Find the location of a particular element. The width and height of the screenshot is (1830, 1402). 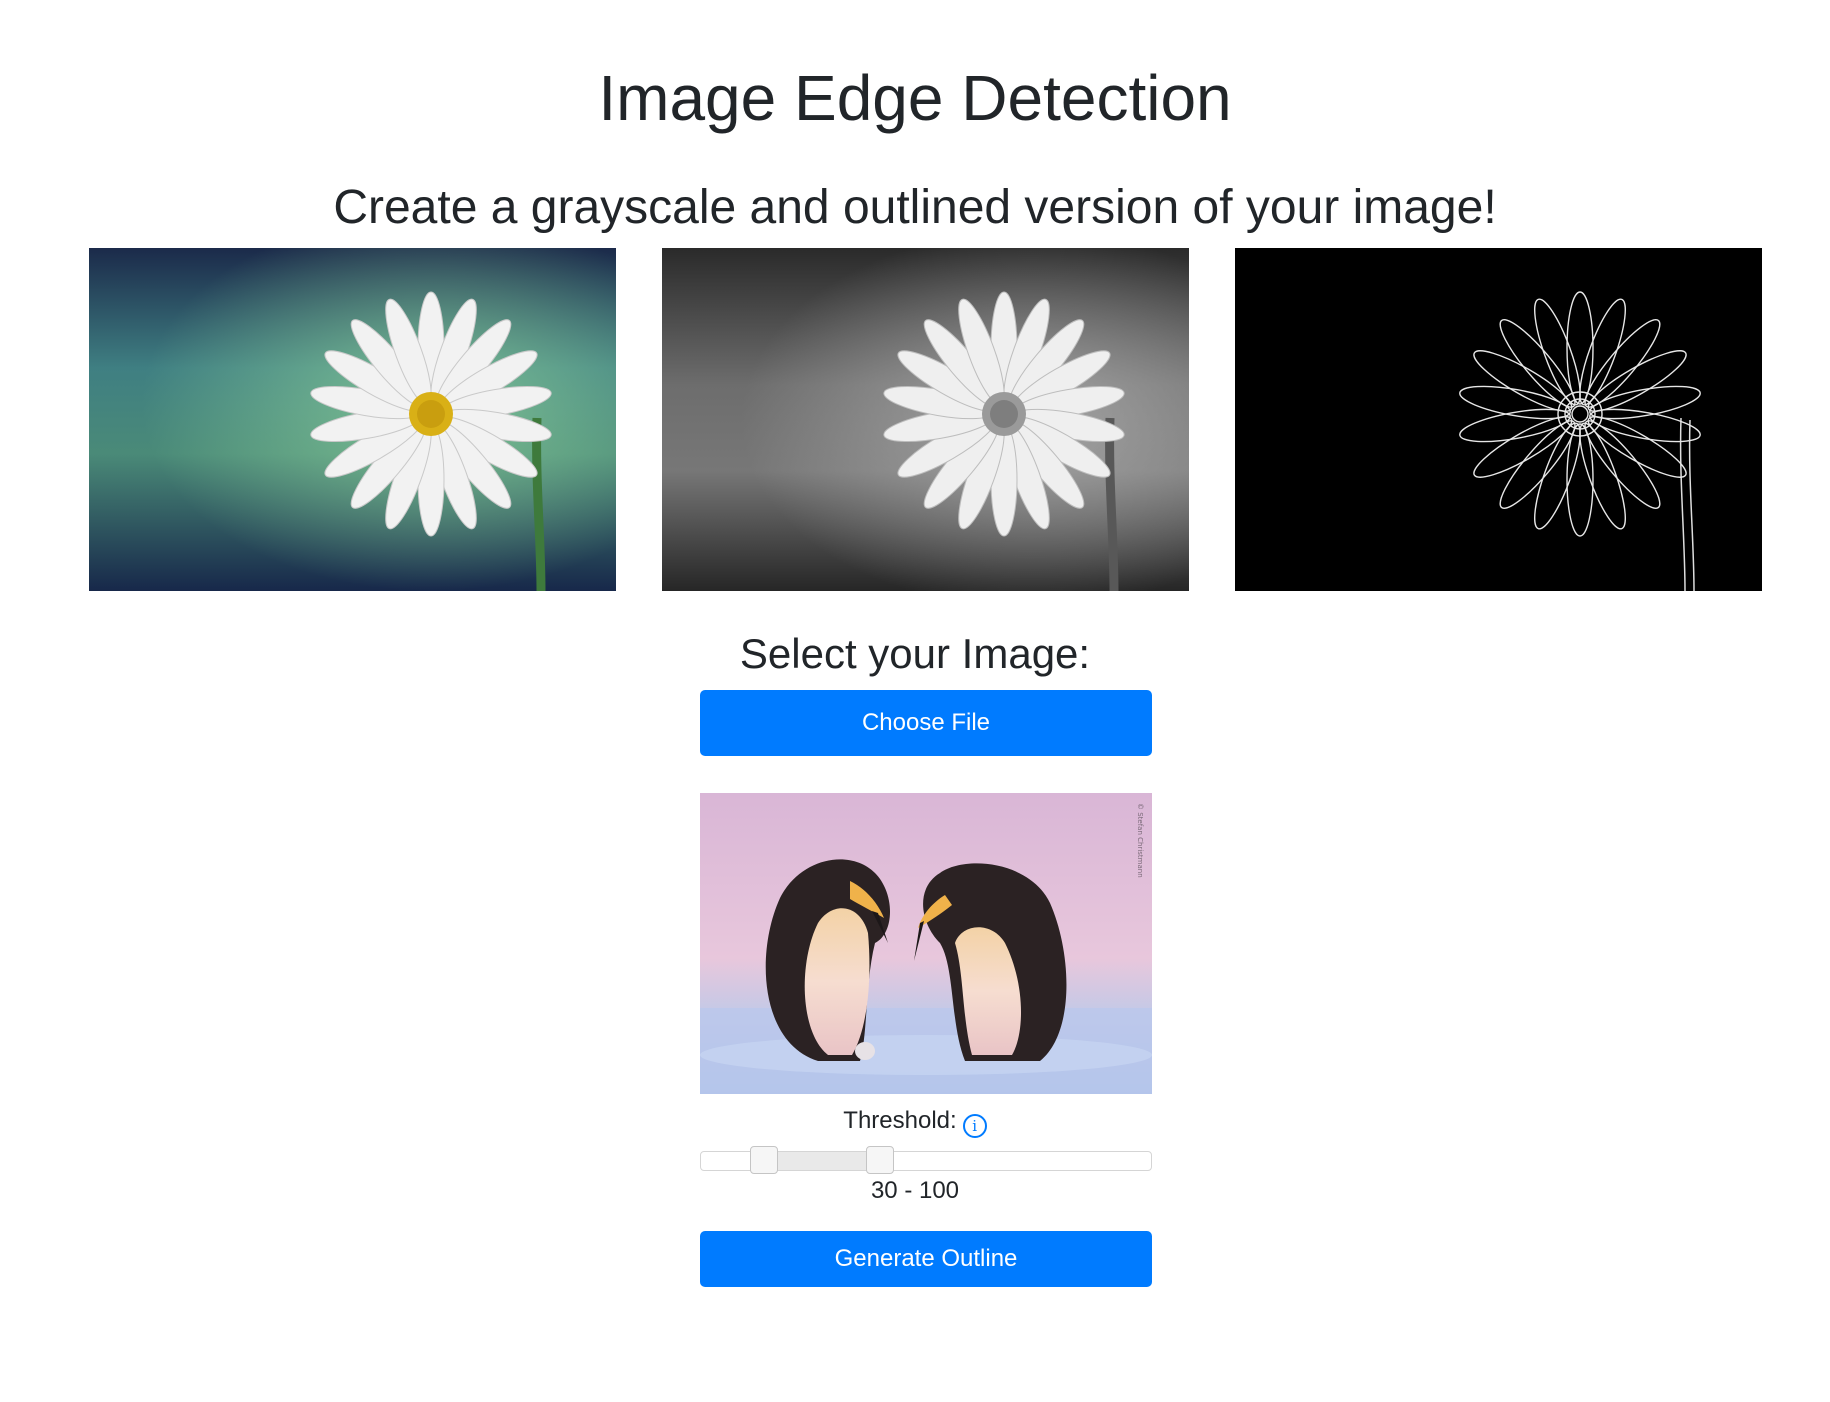

original-daisy-image is located at coordinates (352, 419).